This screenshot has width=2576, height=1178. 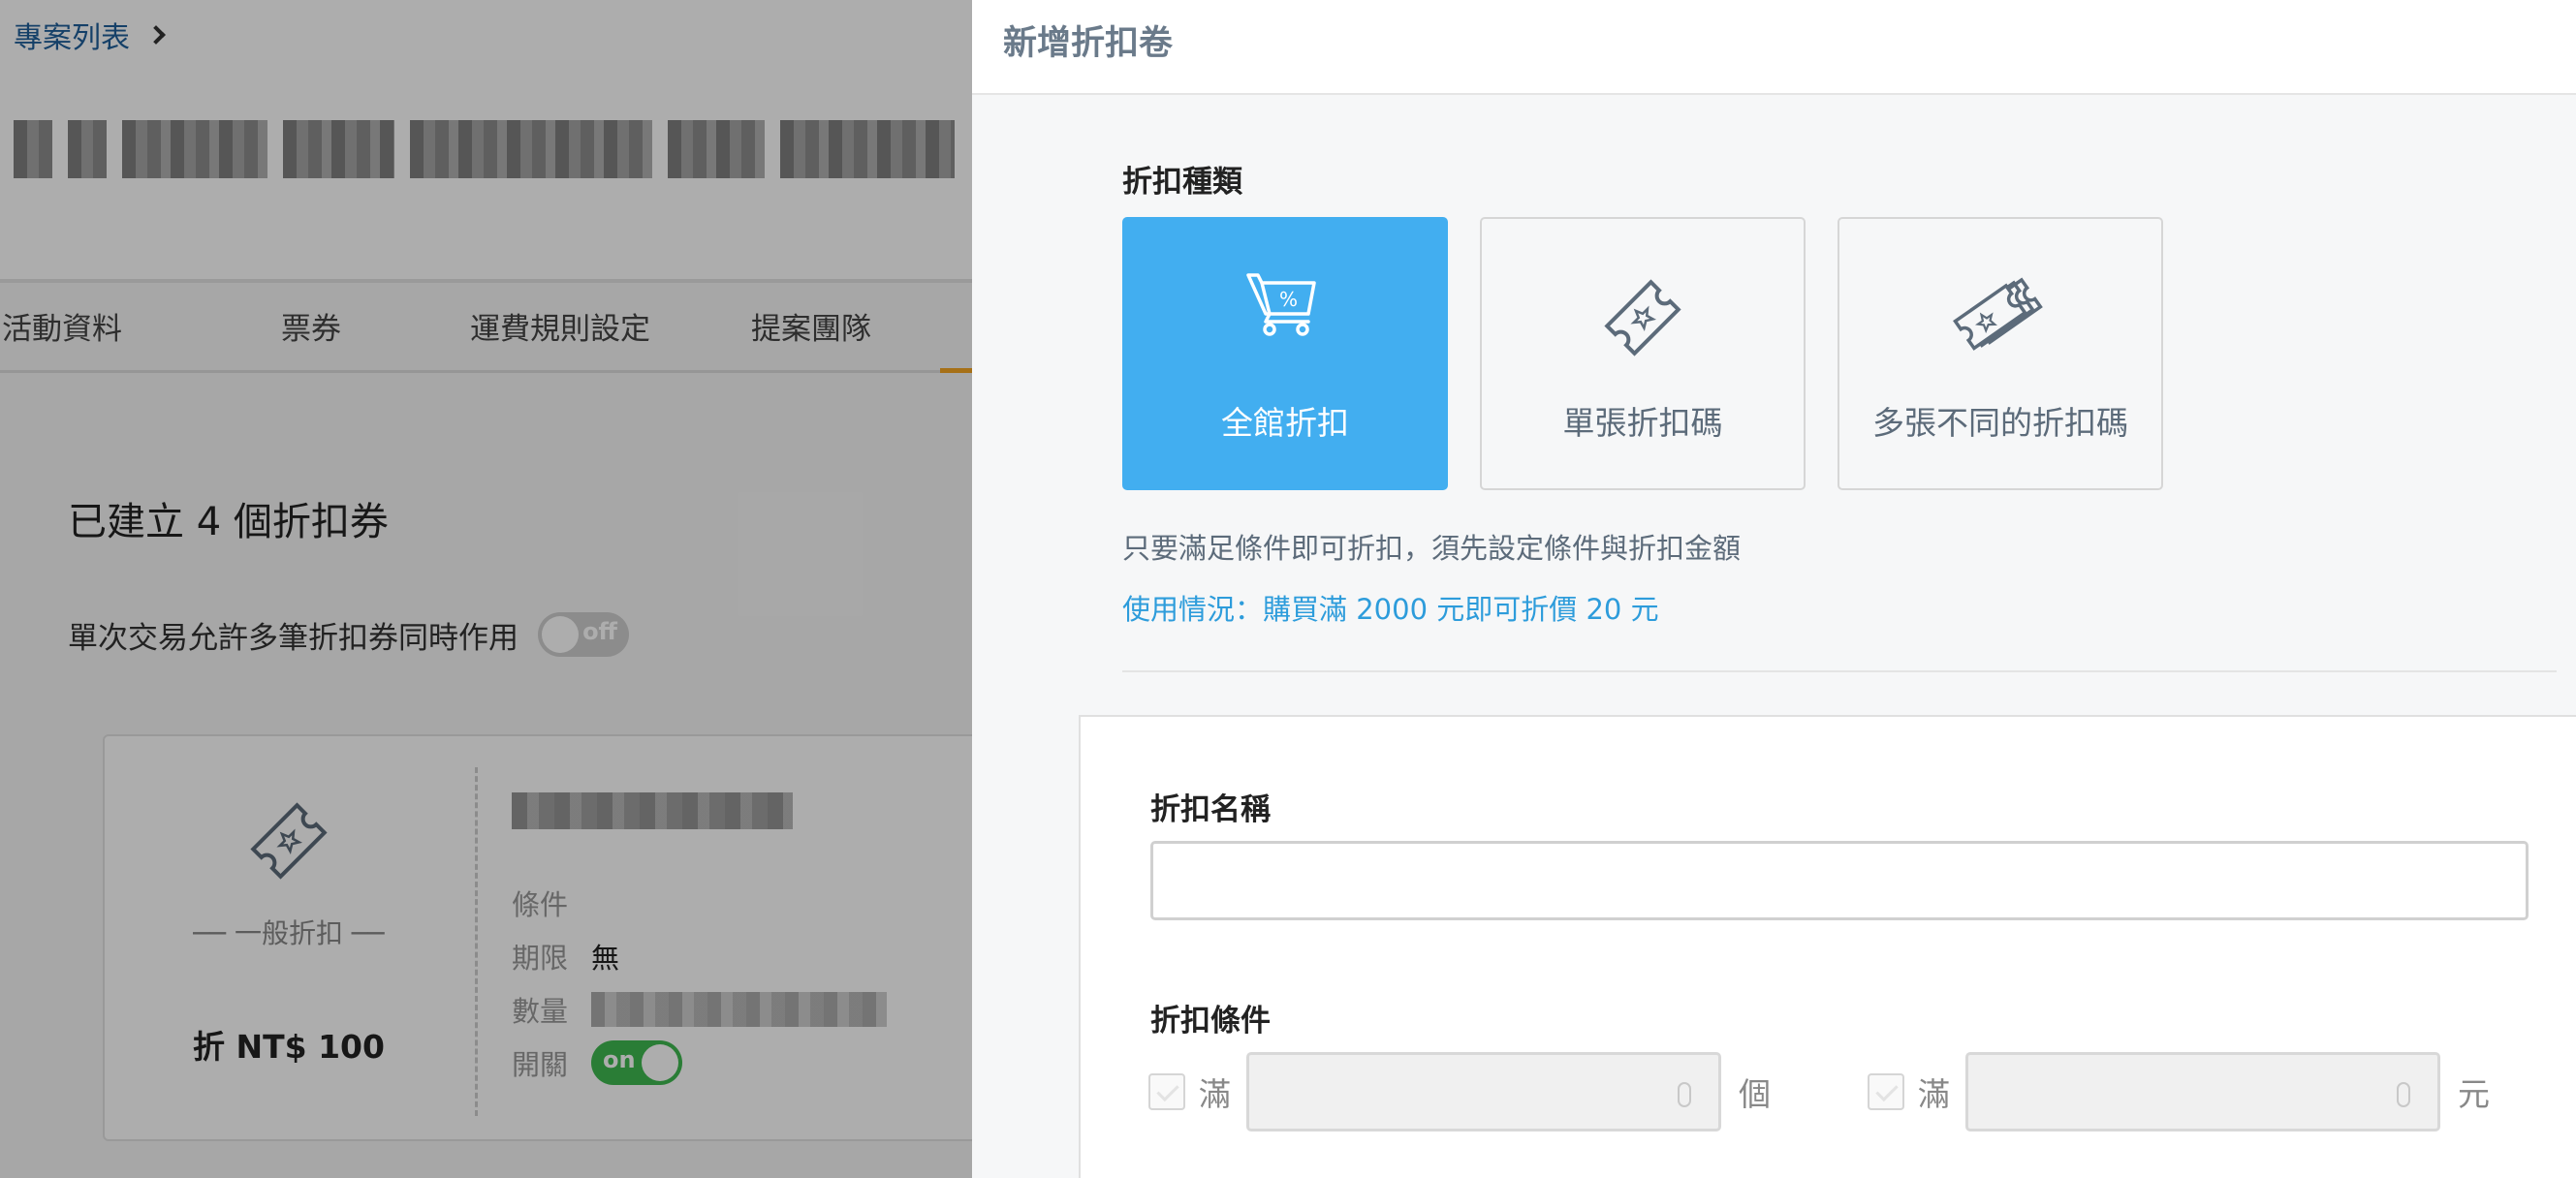 What do you see at coordinates (1839, 671) in the screenshot?
I see `section-divider` at bounding box center [1839, 671].